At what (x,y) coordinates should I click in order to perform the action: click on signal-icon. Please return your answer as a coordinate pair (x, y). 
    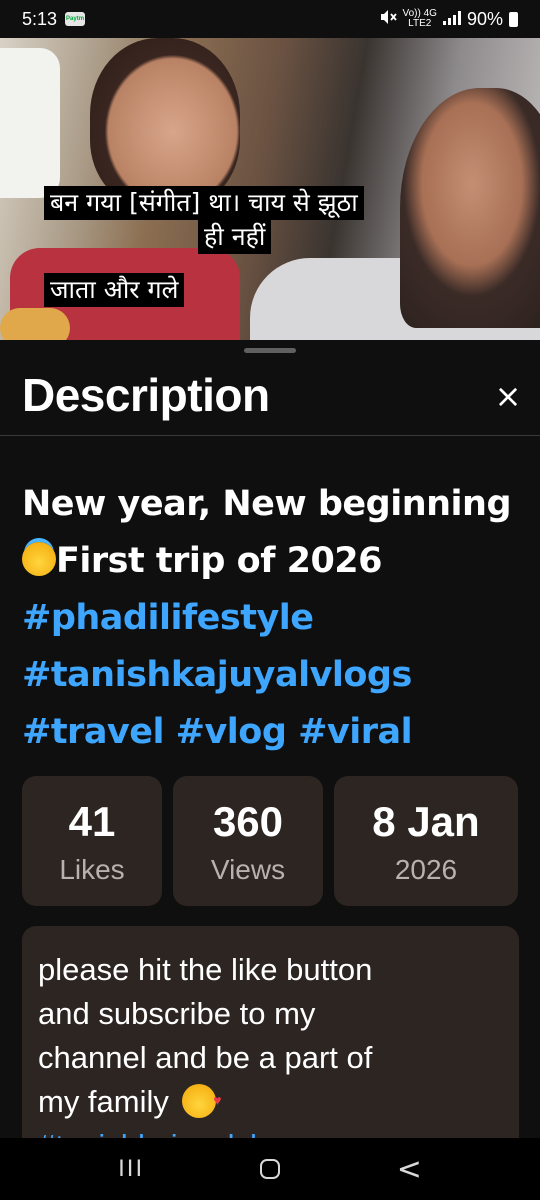
    Looking at the image, I should click on (451, 19).